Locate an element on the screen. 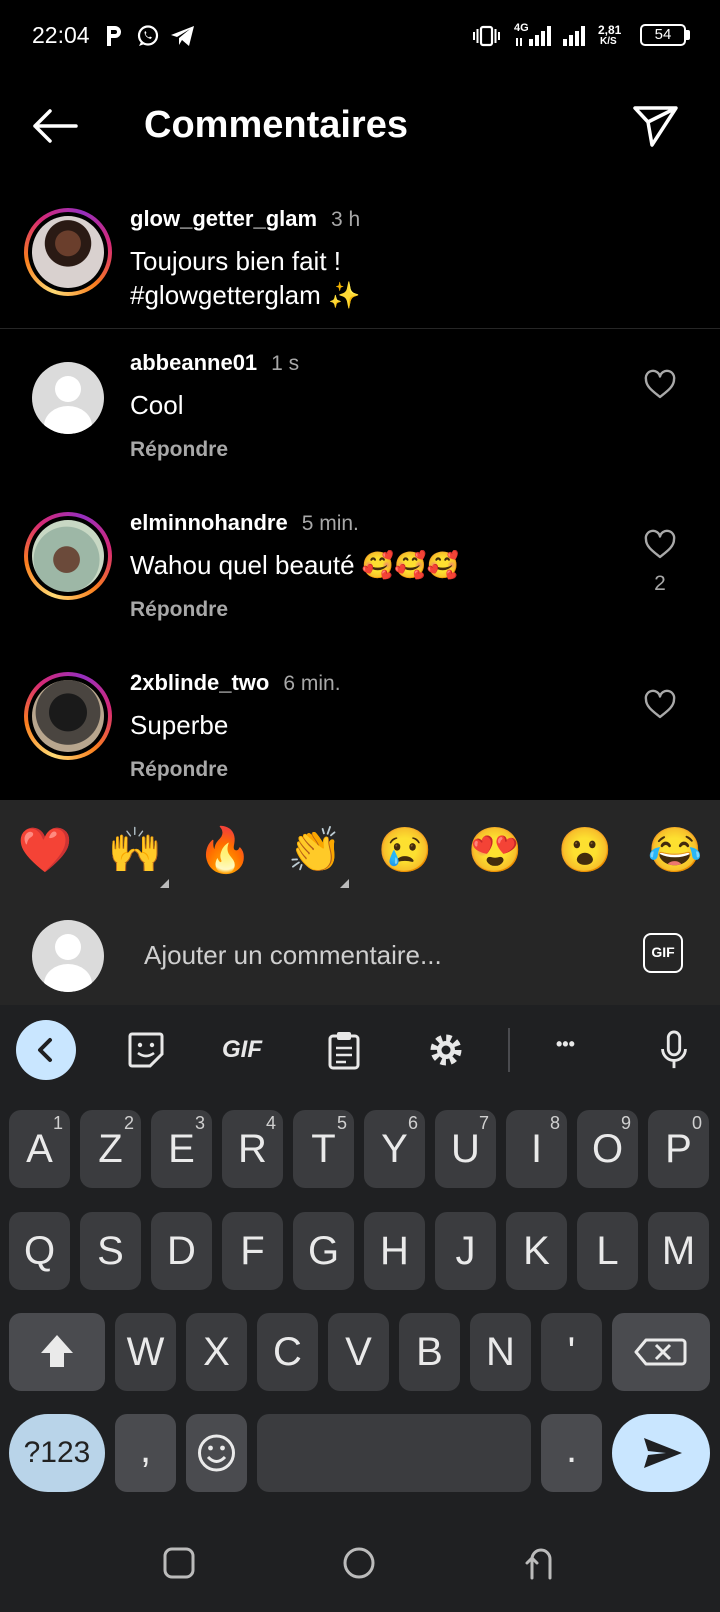 The height and width of the screenshot is (1612, 720). period-key: . is located at coordinates (571, 1453).